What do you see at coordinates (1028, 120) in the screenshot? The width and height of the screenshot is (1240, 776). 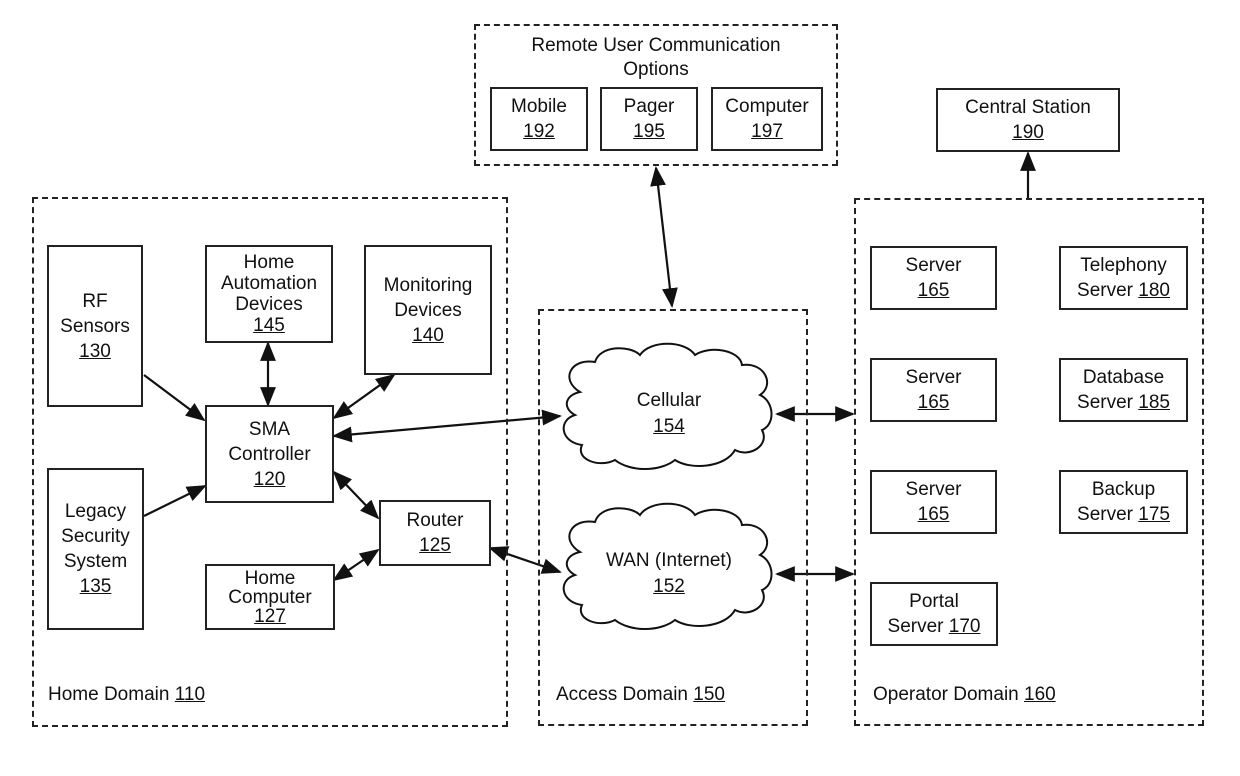 I see `central-station-box: Central Station 190` at bounding box center [1028, 120].